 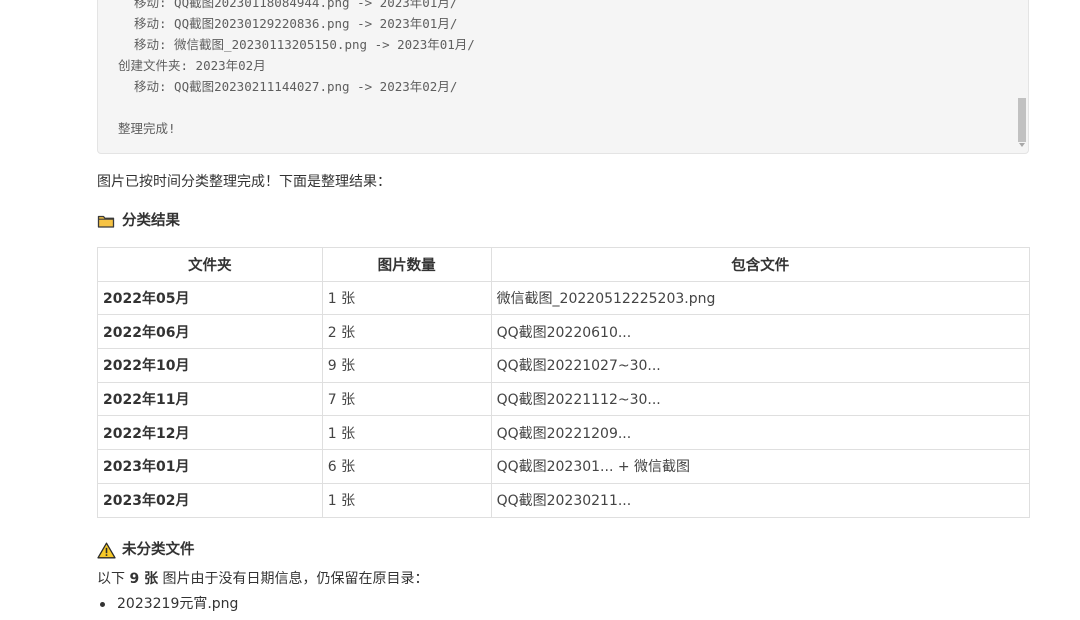 What do you see at coordinates (760, 264) in the screenshot?
I see `column-header-files: 包含文件` at bounding box center [760, 264].